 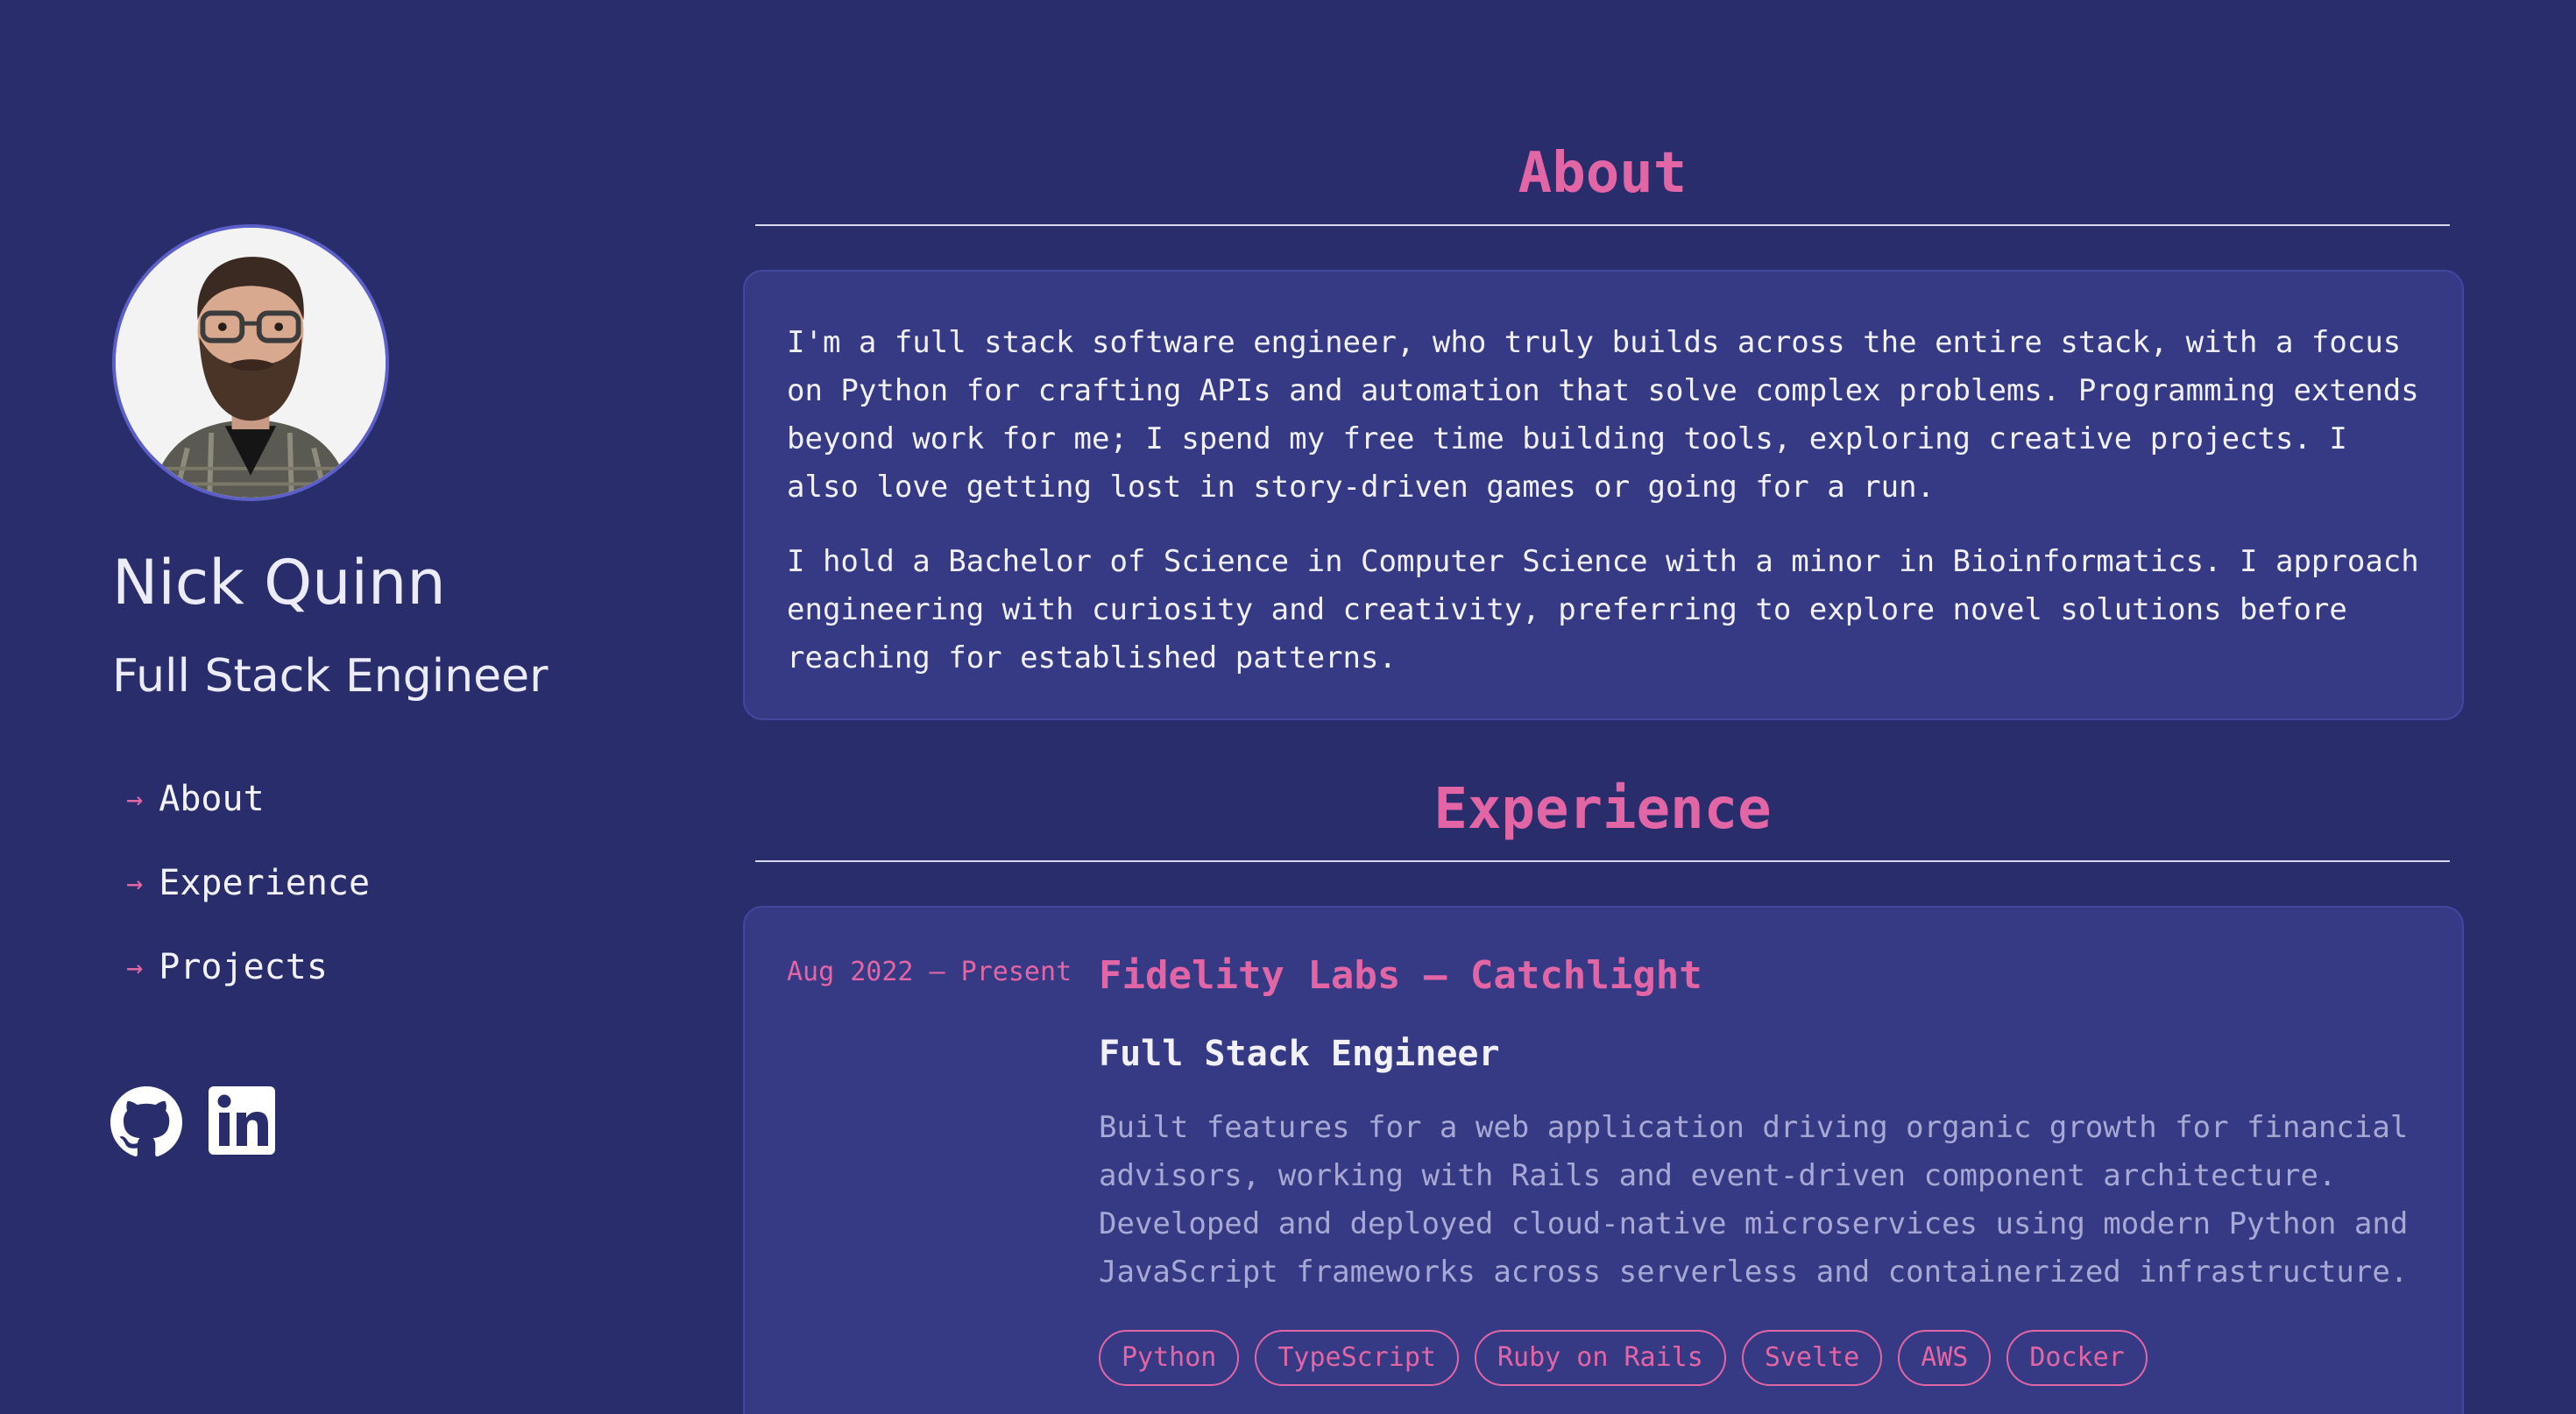 What do you see at coordinates (1602, 861) in the screenshot?
I see `experience-divider` at bounding box center [1602, 861].